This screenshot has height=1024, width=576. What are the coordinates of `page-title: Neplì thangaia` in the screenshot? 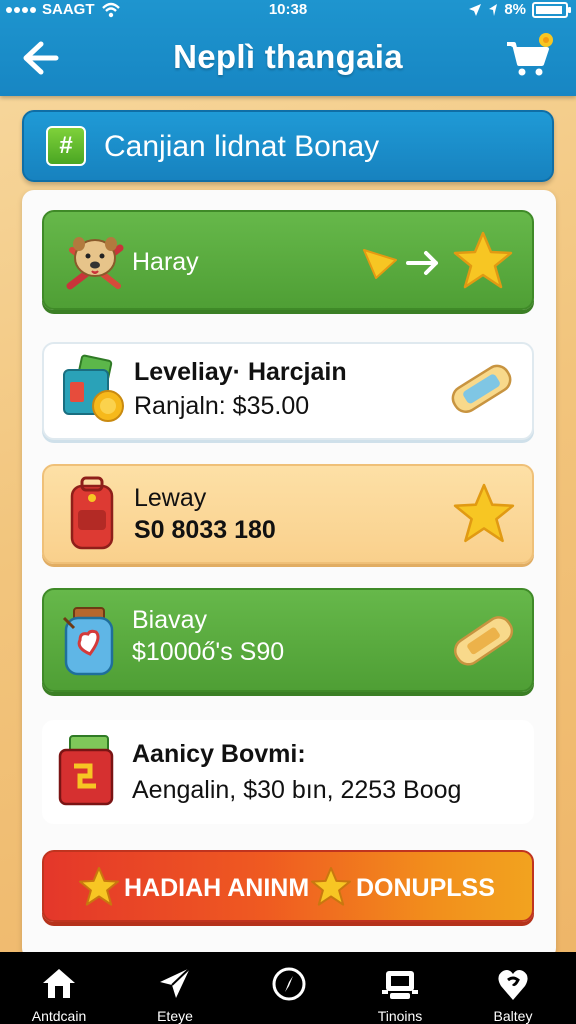 It's located at (288, 56).